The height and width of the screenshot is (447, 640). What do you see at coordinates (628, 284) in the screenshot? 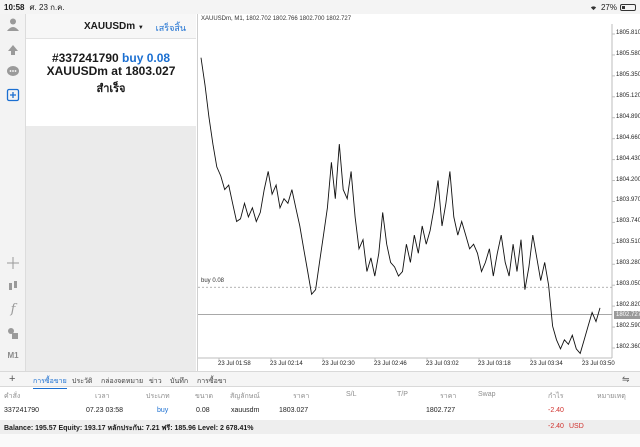
I see `y-tick-label: 1803.050` at bounding box center [628, 284].